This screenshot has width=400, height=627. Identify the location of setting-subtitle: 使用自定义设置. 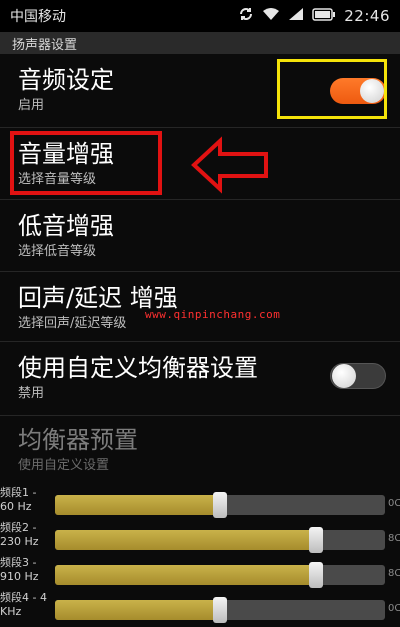
(64, 465).